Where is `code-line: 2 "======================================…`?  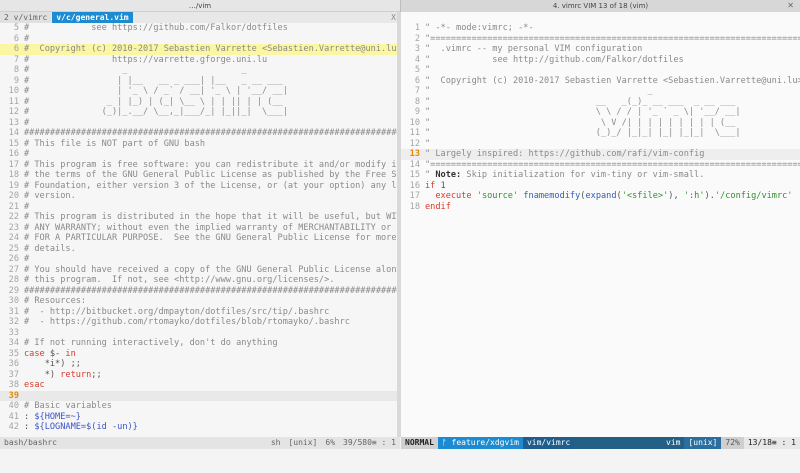 code-line: 2 "======================================… is located at coordinates (600, 39).